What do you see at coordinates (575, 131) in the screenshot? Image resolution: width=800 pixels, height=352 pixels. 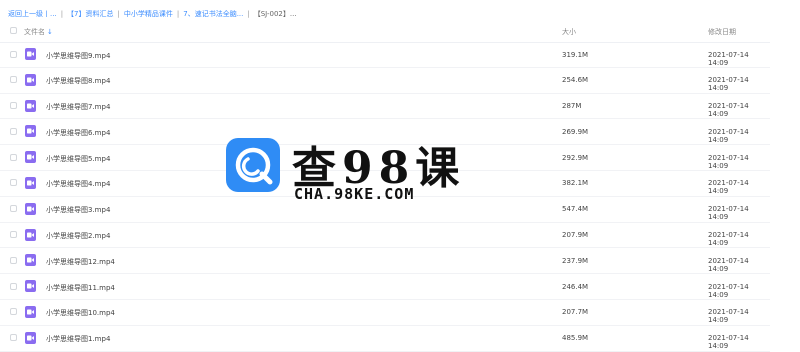 I see `file-size: 269.9M` at bounding box center [575, 131].